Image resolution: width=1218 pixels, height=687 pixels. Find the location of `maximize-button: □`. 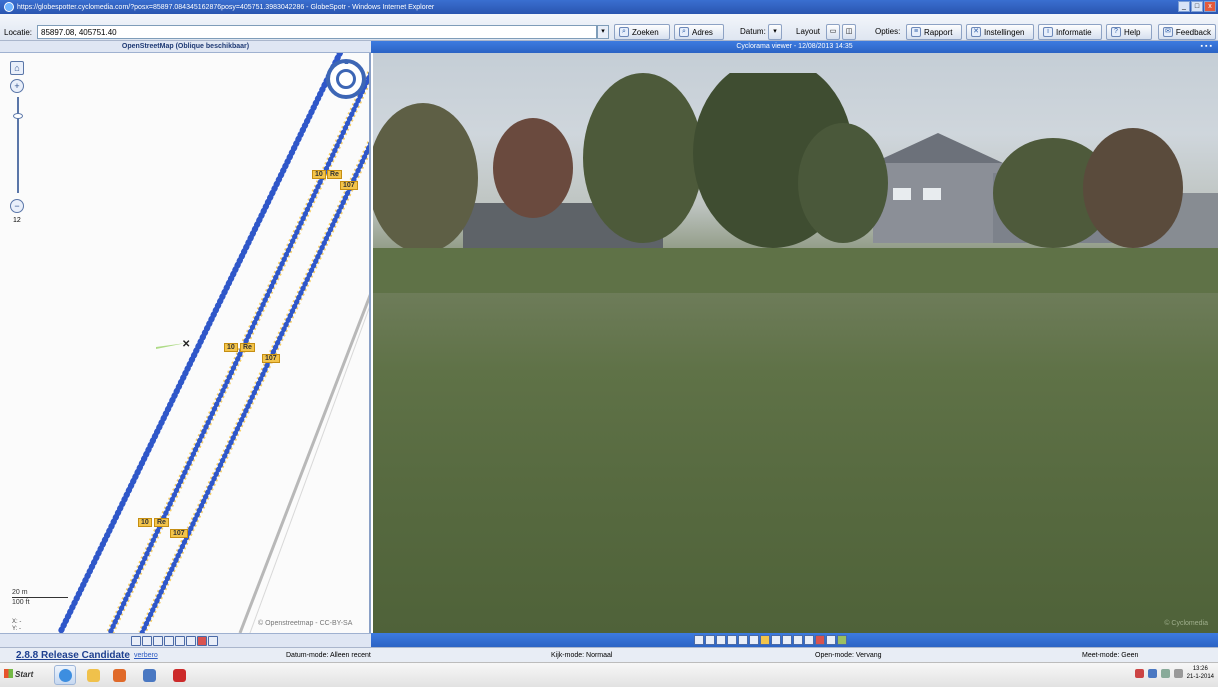

maximize-button: □ is located at coordinates (1197, 6).